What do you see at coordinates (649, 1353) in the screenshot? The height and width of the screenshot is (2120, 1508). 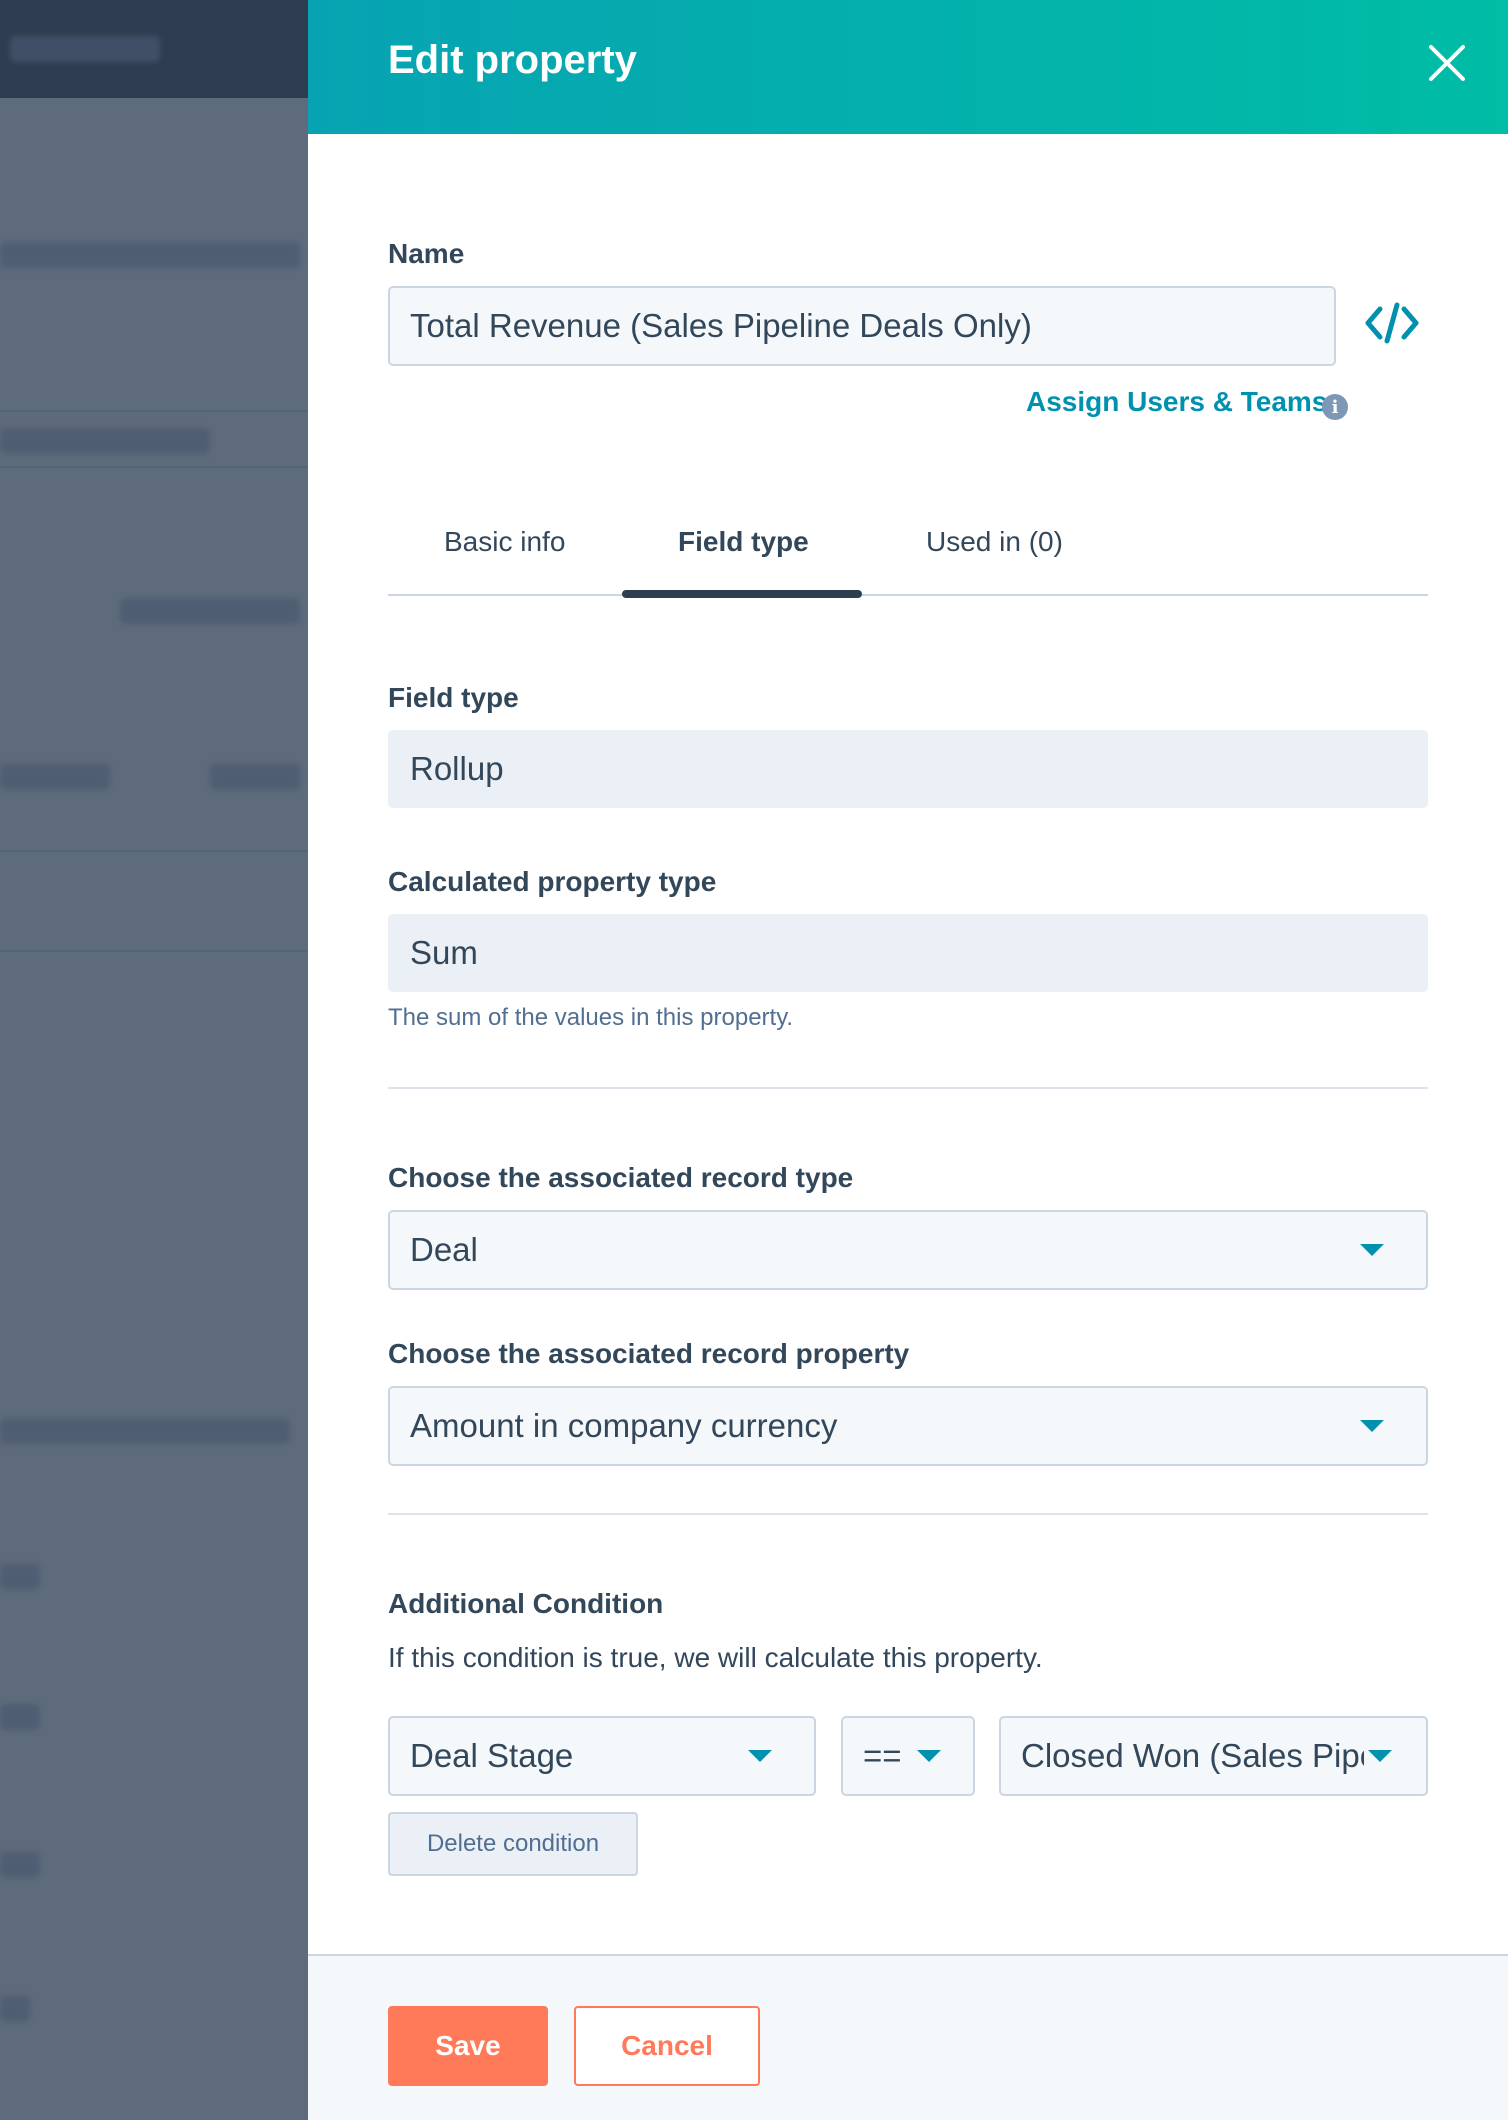 I see `record-property-label: Choose the associated record property` at bounding box center [649, 1353].